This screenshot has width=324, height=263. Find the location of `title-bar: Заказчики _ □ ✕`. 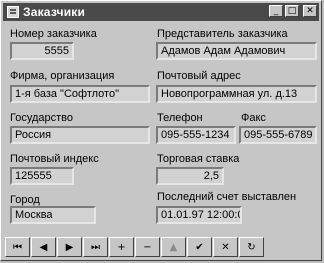

title-bar: Заказчики _ □ ✕ is located at coordinates (161, 12).